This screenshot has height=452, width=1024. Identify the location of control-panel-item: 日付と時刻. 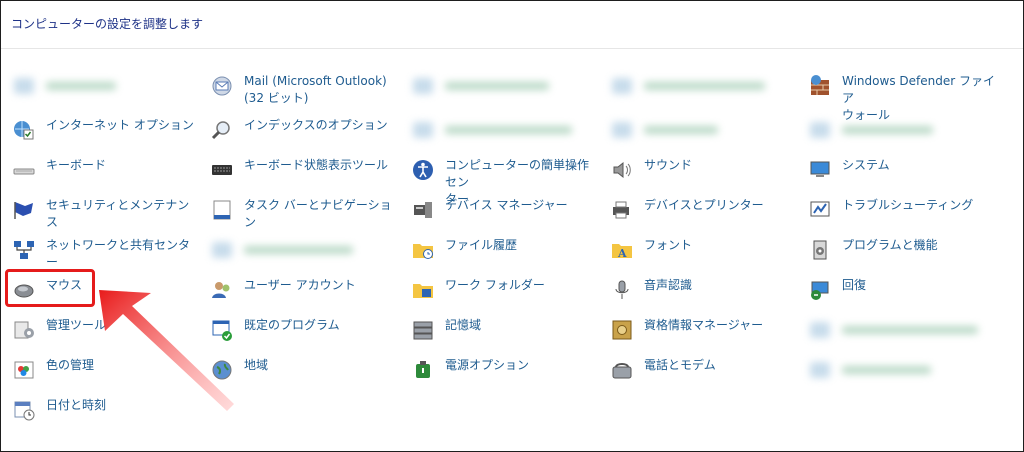
(106, 415).